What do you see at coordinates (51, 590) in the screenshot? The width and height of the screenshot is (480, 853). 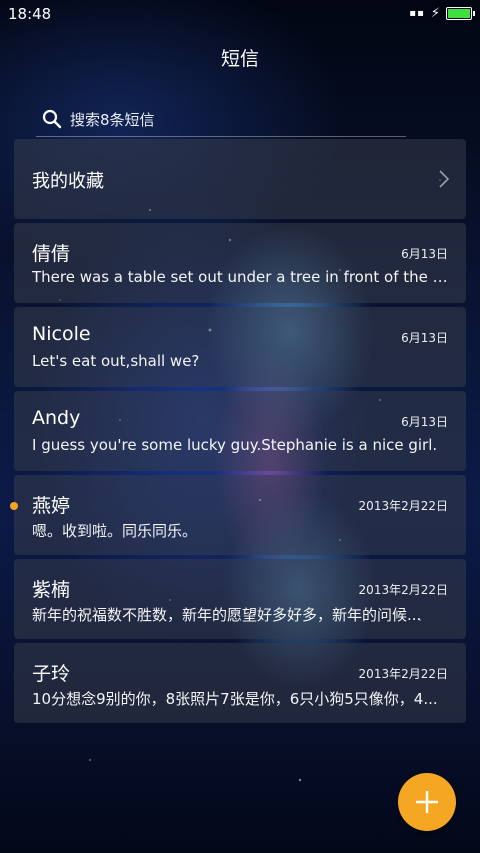 I see `contact-name: 紫楠` at bounding box center [51, 590].